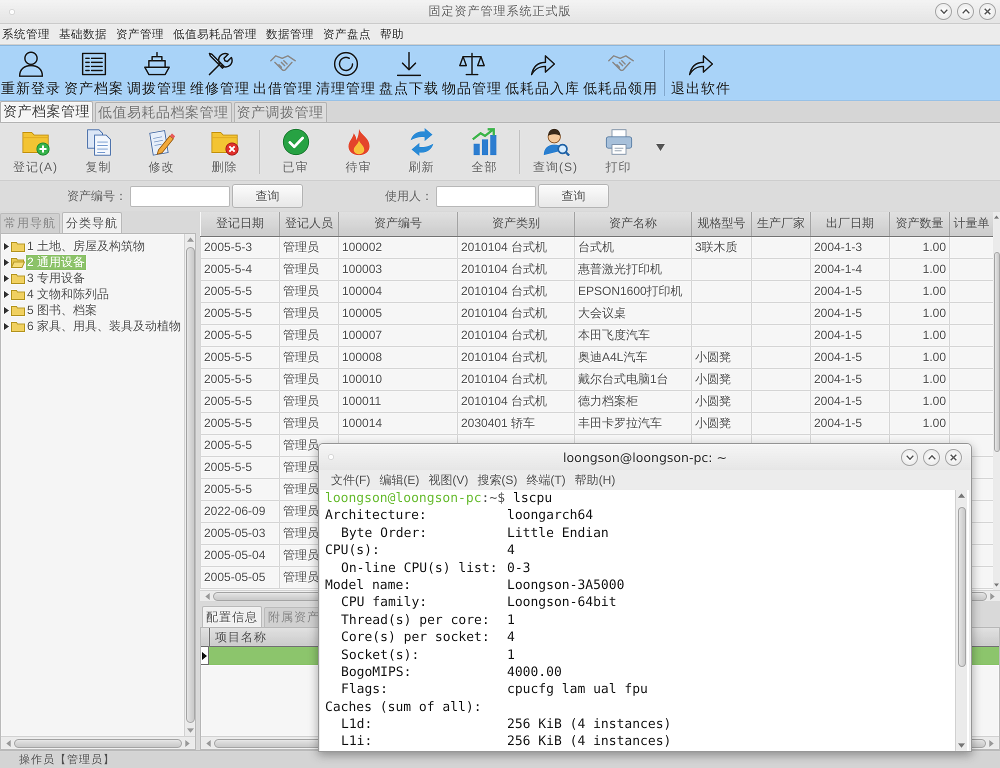 This screenshot has width=1000, height=768. I want to click on tree-item: 3 专用设备, so click(56, 278).